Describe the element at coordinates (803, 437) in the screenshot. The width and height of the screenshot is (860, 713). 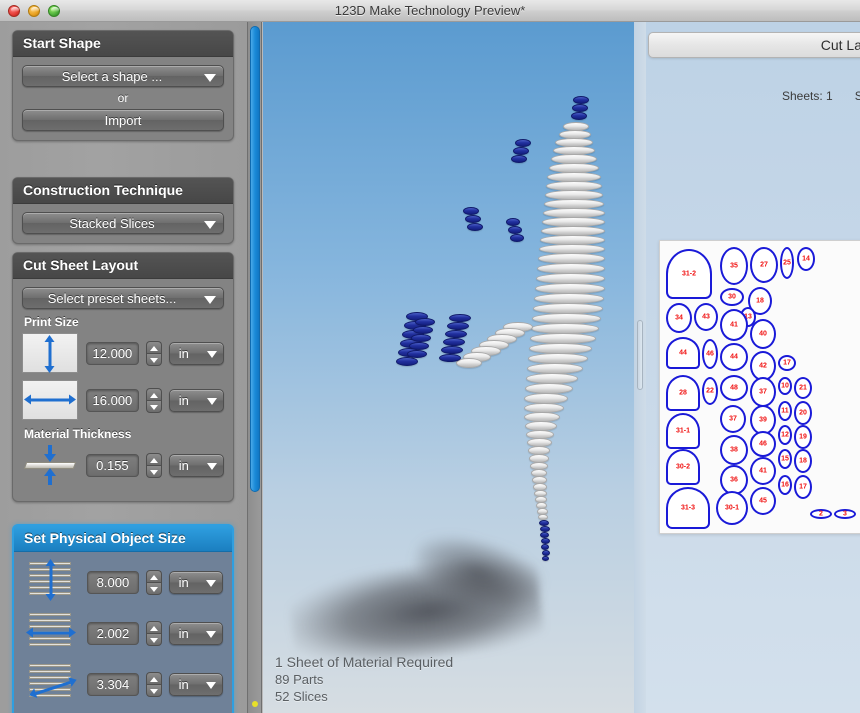
I see `cut-part: 19` at that location.